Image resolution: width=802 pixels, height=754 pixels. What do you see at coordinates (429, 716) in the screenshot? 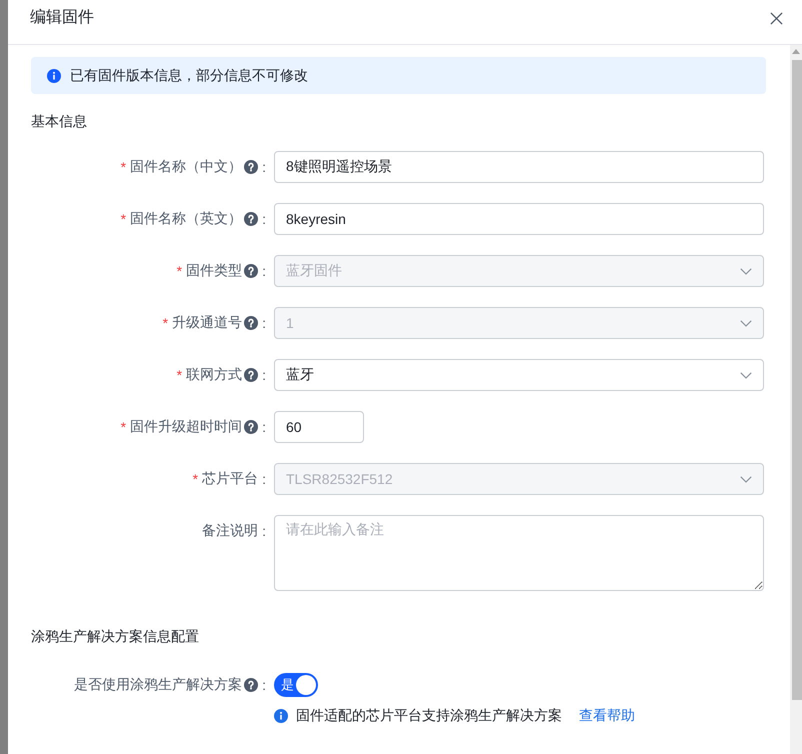
I see `hint-text: 固件适配的芯片平台支持涂鸦生产解决方案` at bounding box center [429, 716].